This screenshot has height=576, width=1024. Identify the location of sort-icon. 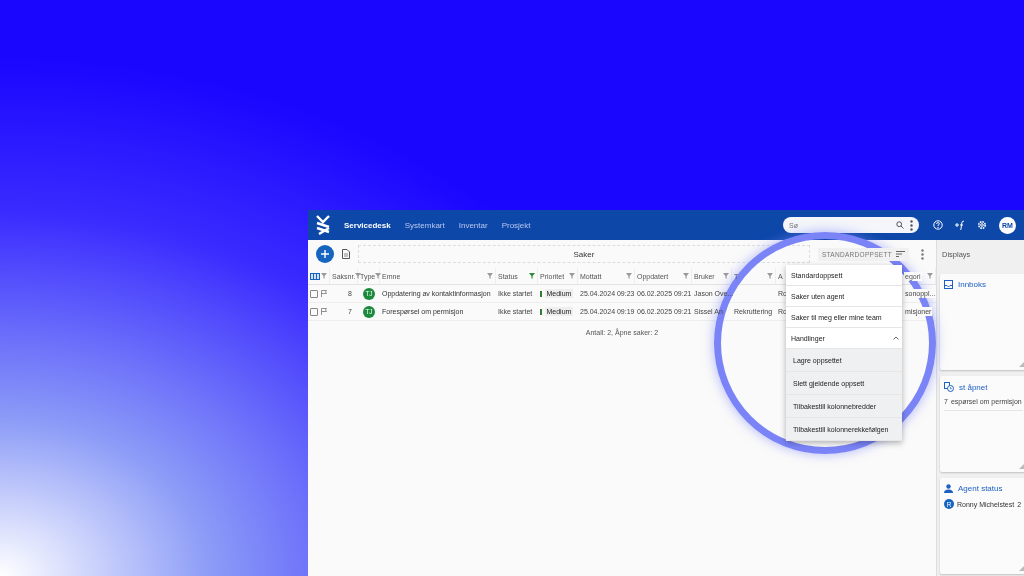
(900, 254).